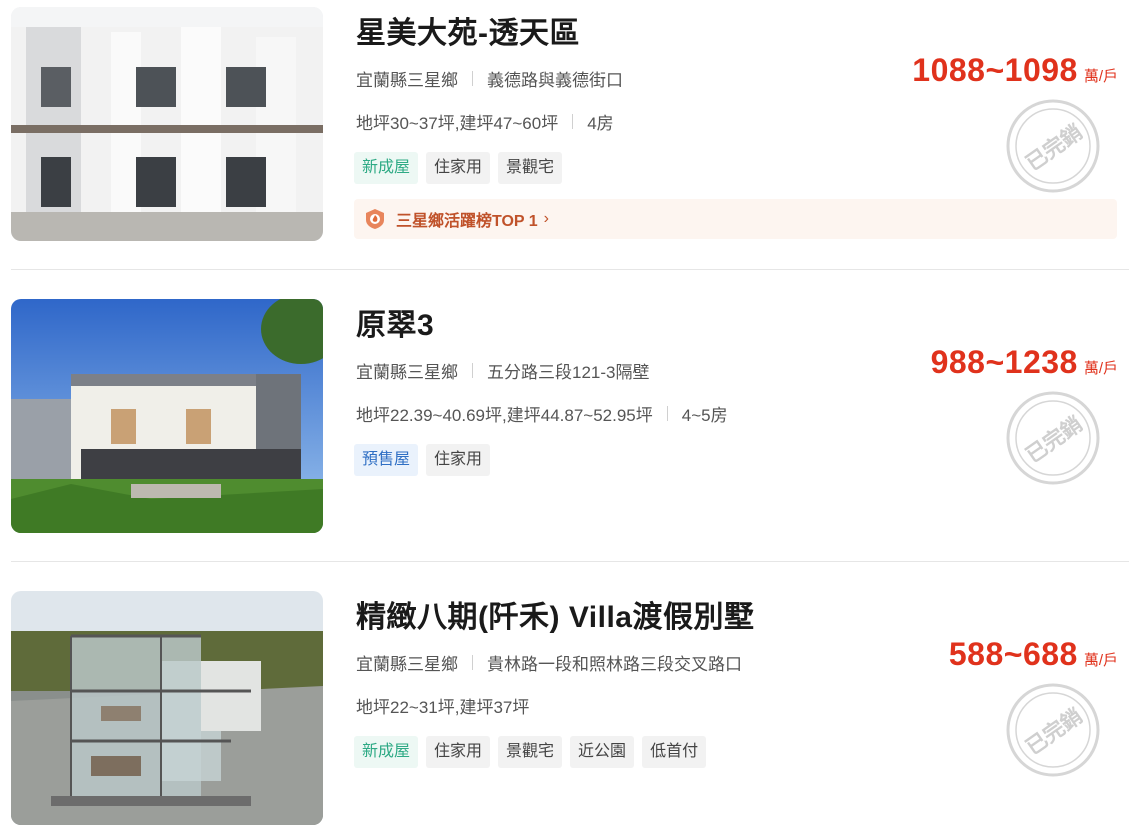 This screenshot has height=830, width=1133. What do you see at coordinates (674, 752) in the screenshot?
I see `tag: 低首付` at bounding box center [674, 752].